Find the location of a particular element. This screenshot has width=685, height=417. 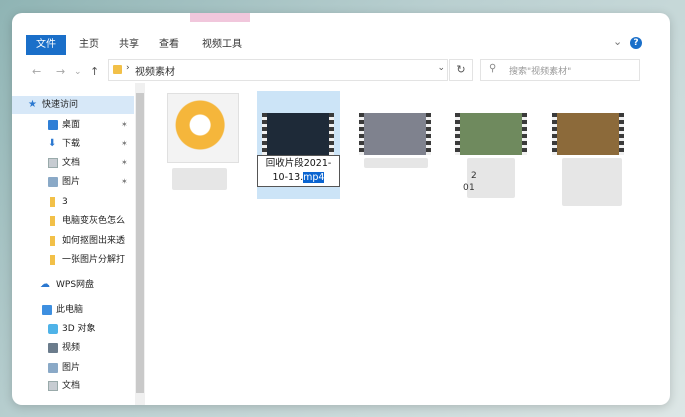

sidebar-item-pictures-pc: 图片 is located at coordinates (73, 368).